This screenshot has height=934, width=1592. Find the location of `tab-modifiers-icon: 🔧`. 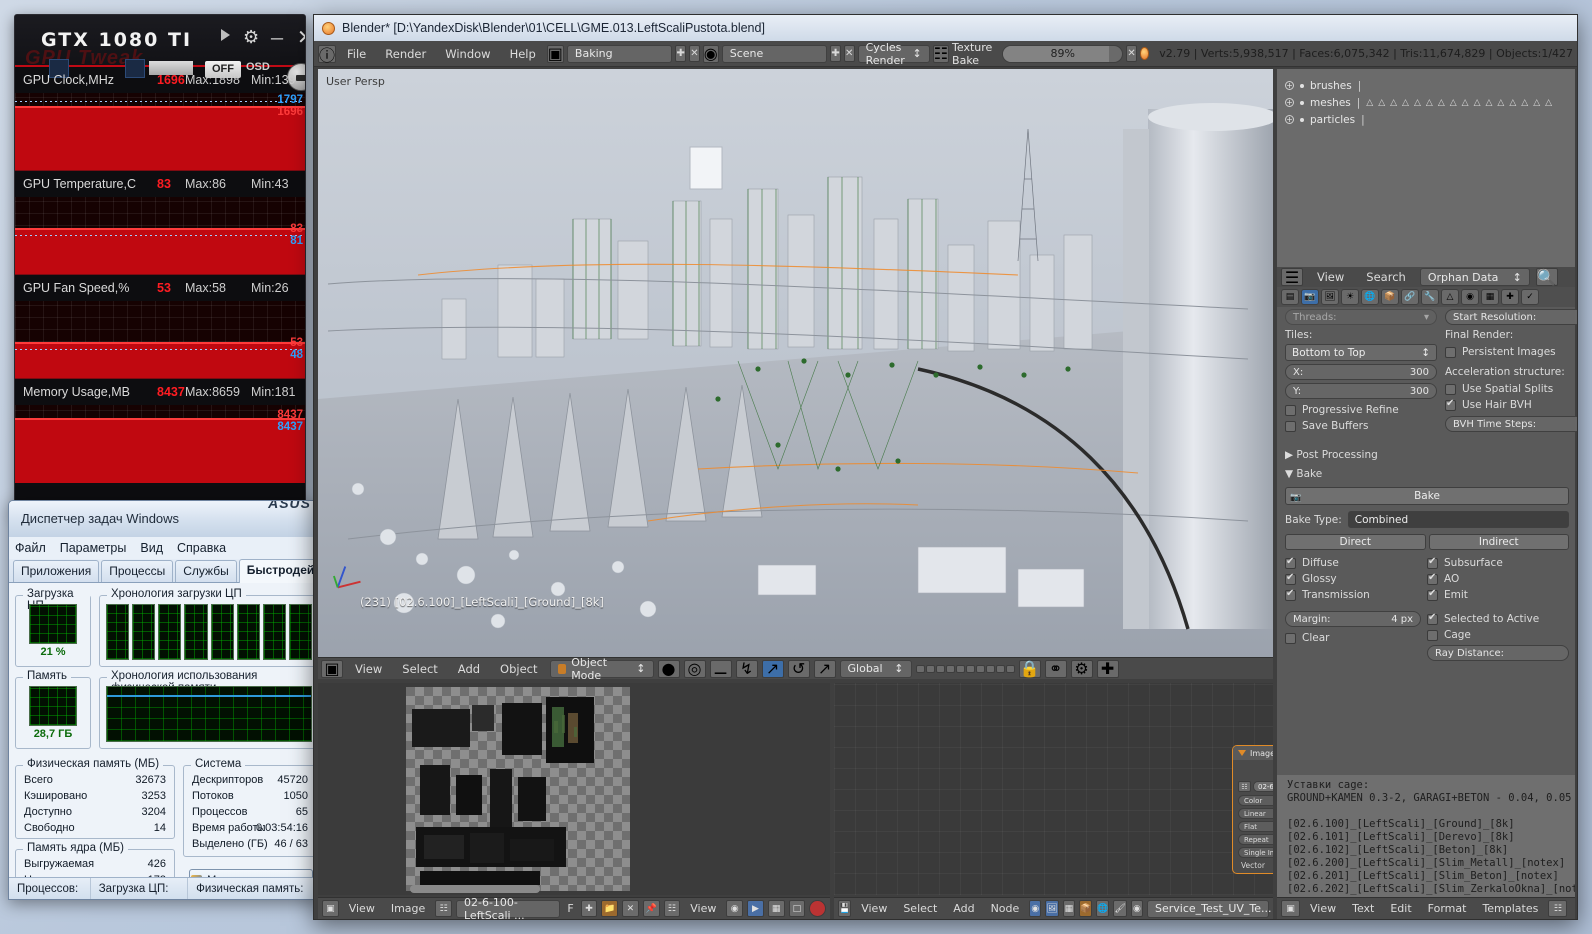

tab-modifiers-icon: 🔧 is located at coordinates (1430, 297).